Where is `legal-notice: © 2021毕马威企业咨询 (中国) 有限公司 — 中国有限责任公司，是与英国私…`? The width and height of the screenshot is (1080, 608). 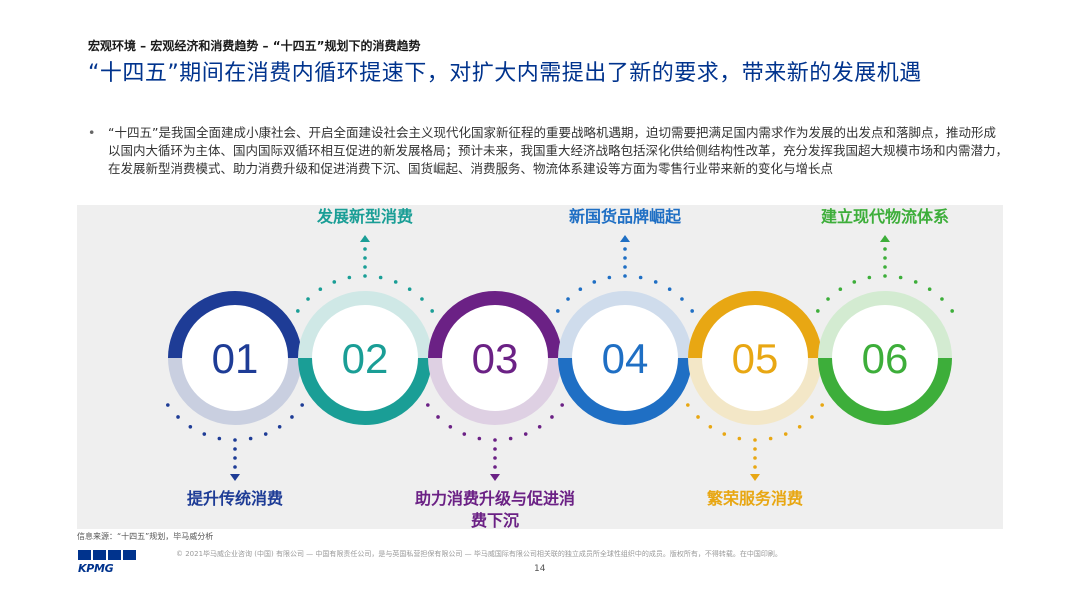 legal-notice: © 2021毕马威企业咨询 (中国) 有限公司 — 中国有限责任公司，是与英国私… is located at coordinates (479, 554).